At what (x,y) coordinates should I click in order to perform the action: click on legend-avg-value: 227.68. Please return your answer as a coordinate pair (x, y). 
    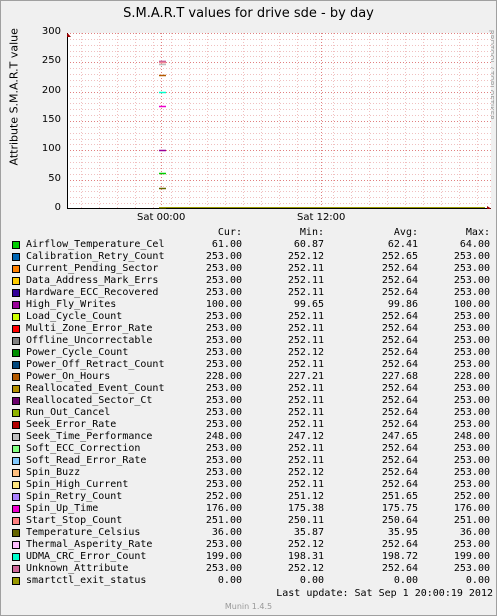
    Looking at the image, I should click on (399, 376).